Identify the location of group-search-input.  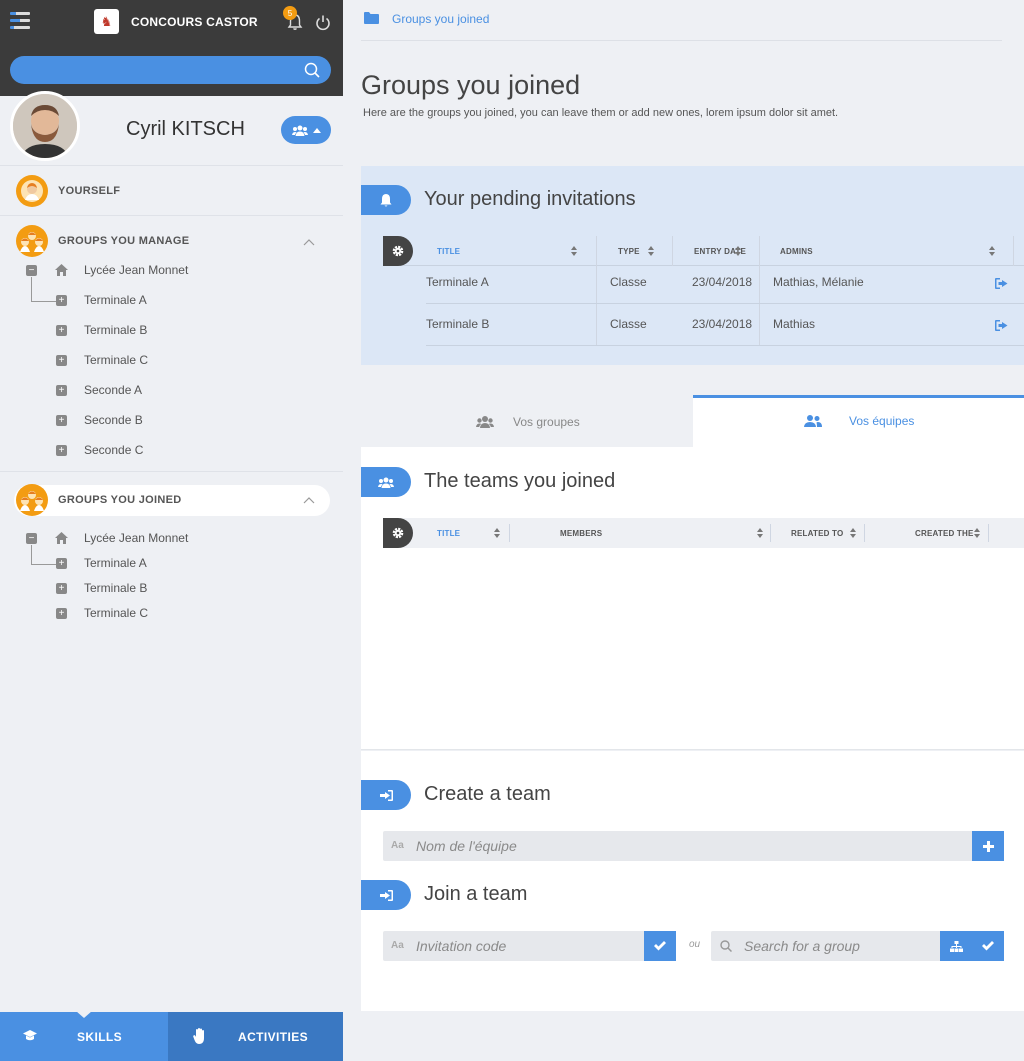
(839, 946).